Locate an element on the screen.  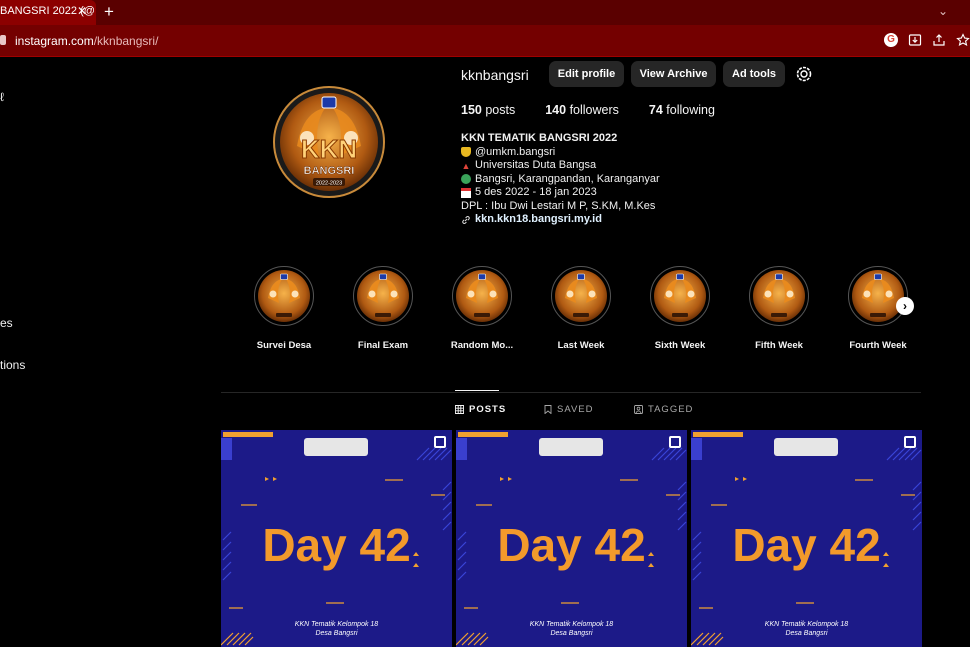
tag-person-icon is located at coordinates (638, 409).